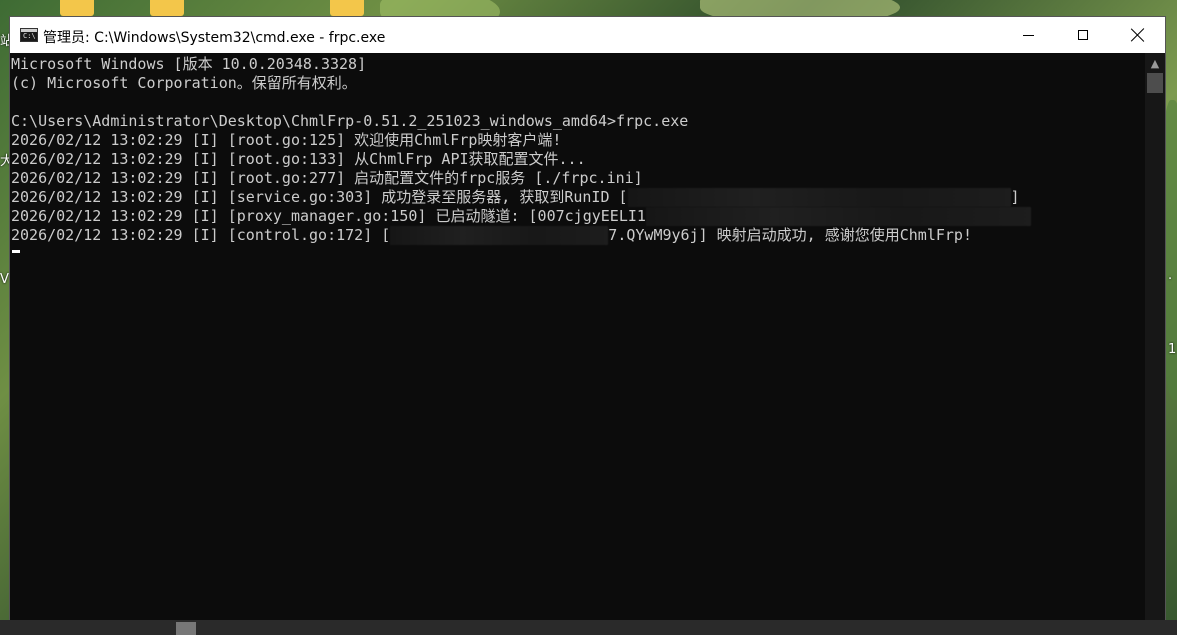 This screenshot has height=635, width=1177. I want to click on chevron-up-icon: ▲, so click(1155, 63).